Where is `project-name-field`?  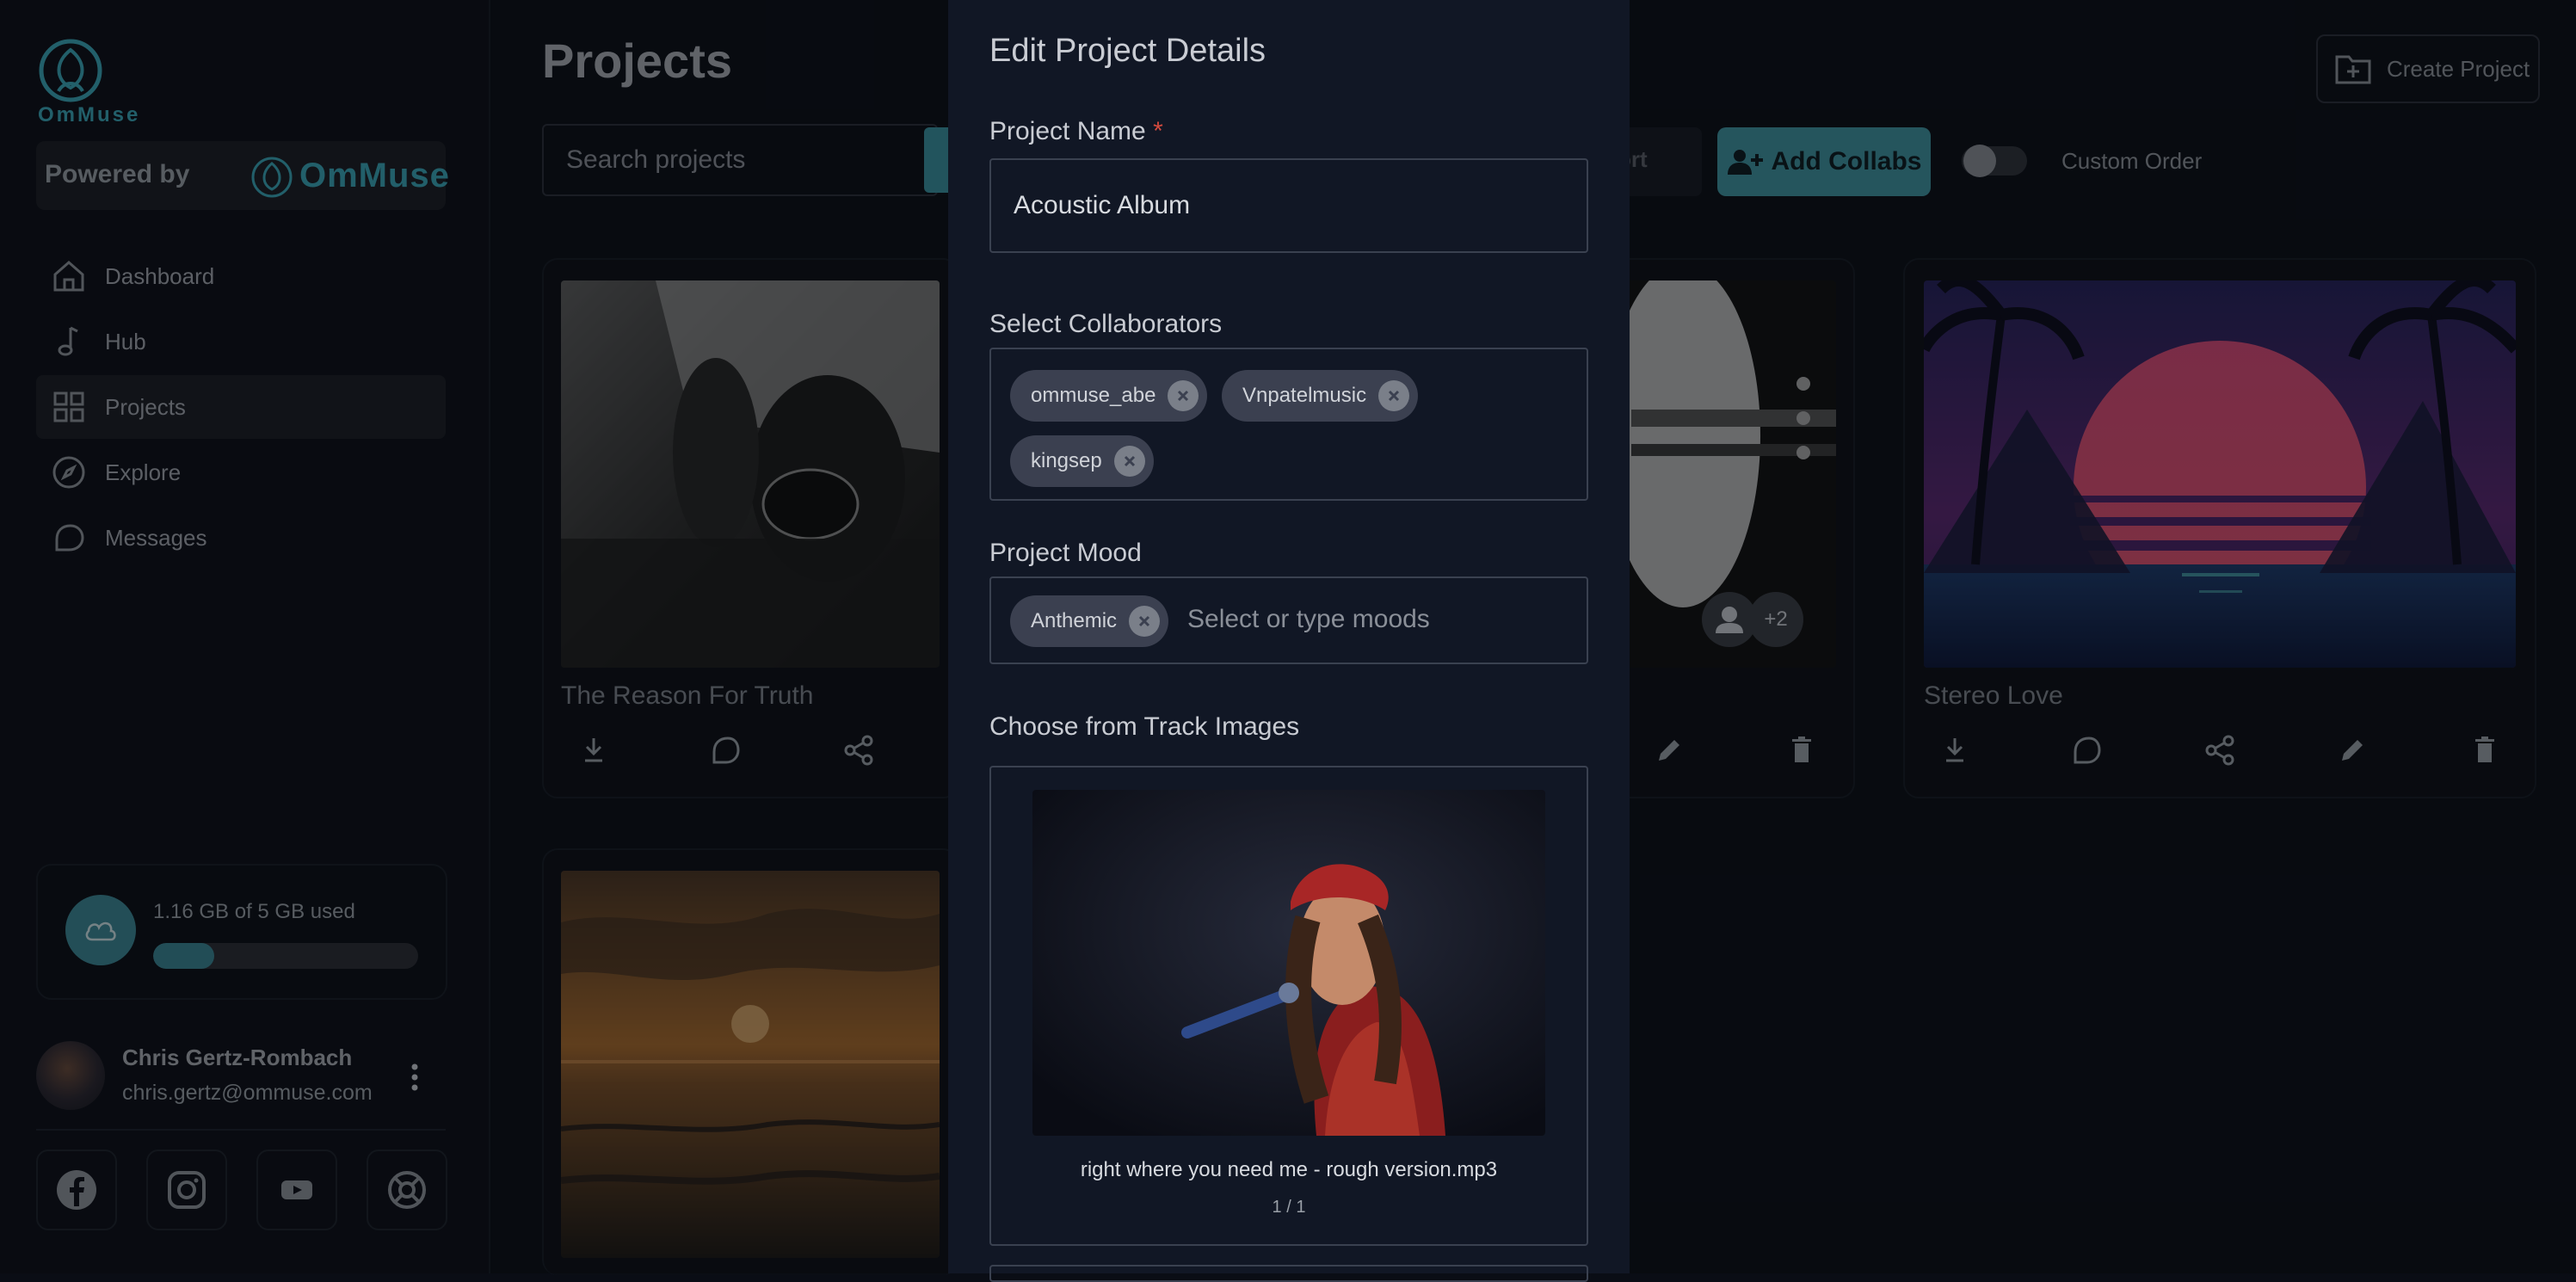
project-name-field is located at coordinates (1288, 205).